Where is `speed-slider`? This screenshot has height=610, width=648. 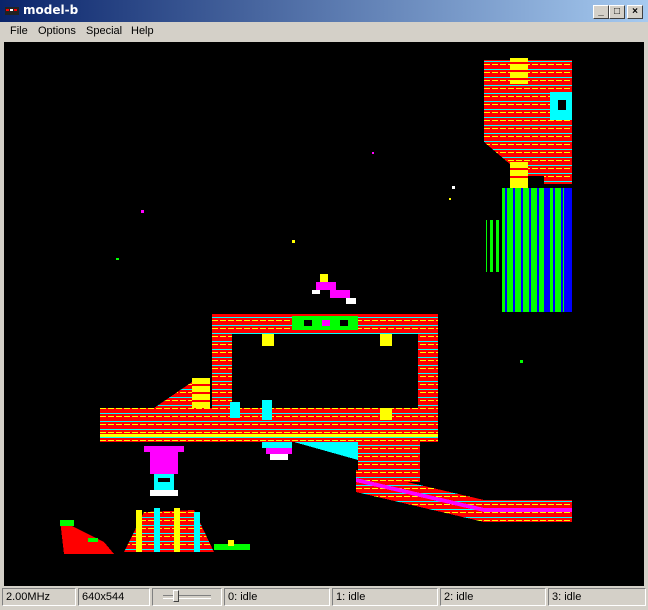 speed-slider is located at coordinates (187, 597).